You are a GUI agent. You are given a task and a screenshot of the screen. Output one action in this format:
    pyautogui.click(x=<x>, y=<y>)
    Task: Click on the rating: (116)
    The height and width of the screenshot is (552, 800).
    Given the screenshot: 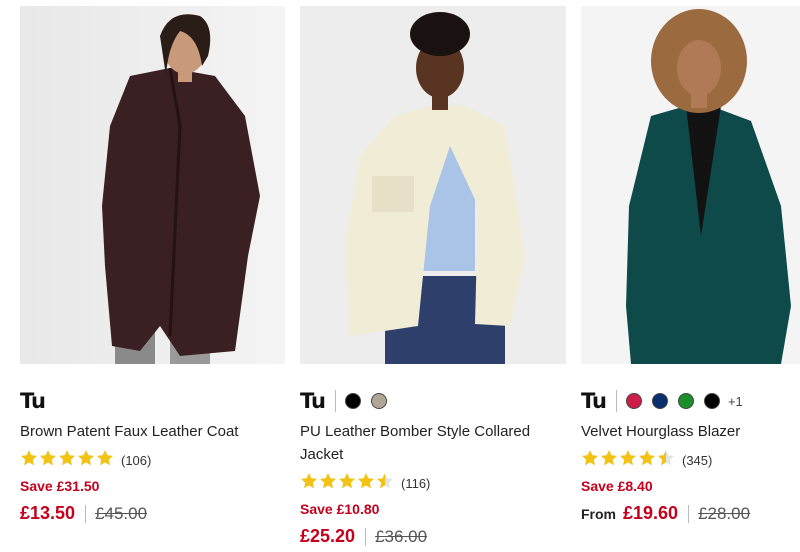 What is the action you would take?
    pyautogui.click(x=433, y=483)
    